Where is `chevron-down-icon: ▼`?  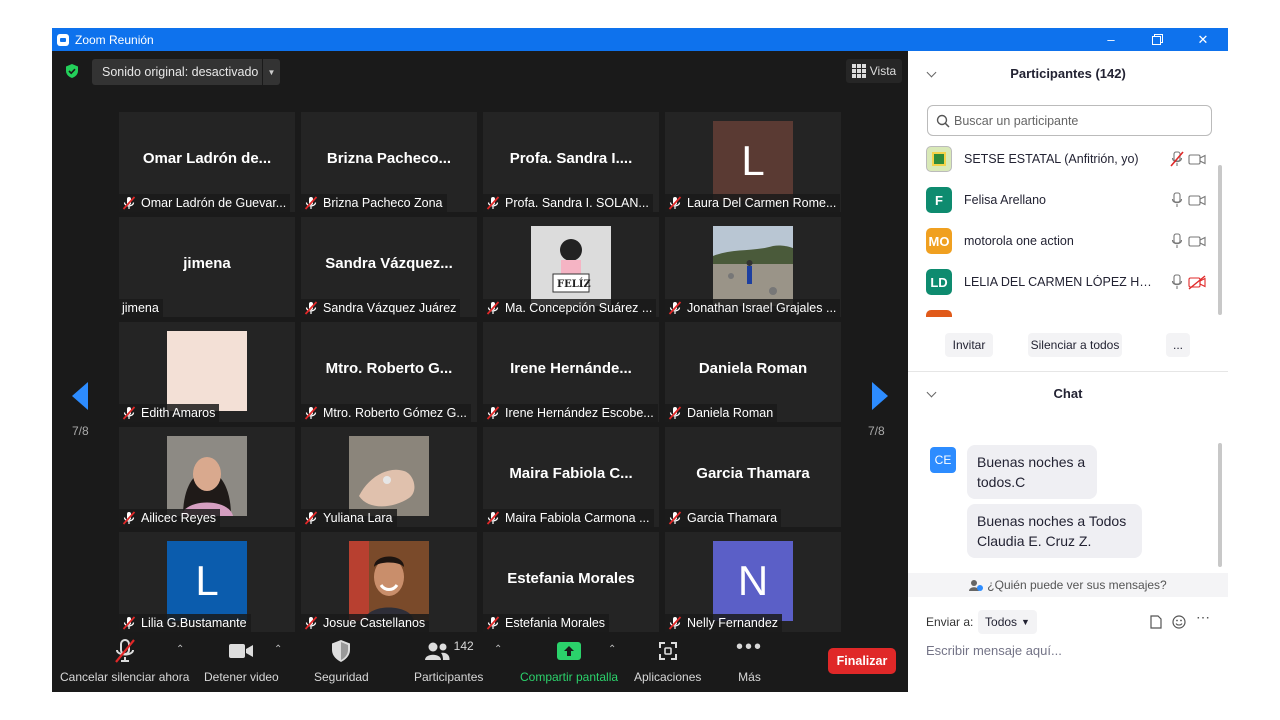 chevron-down-icon: ▼ is located at coordinates (271, 72).